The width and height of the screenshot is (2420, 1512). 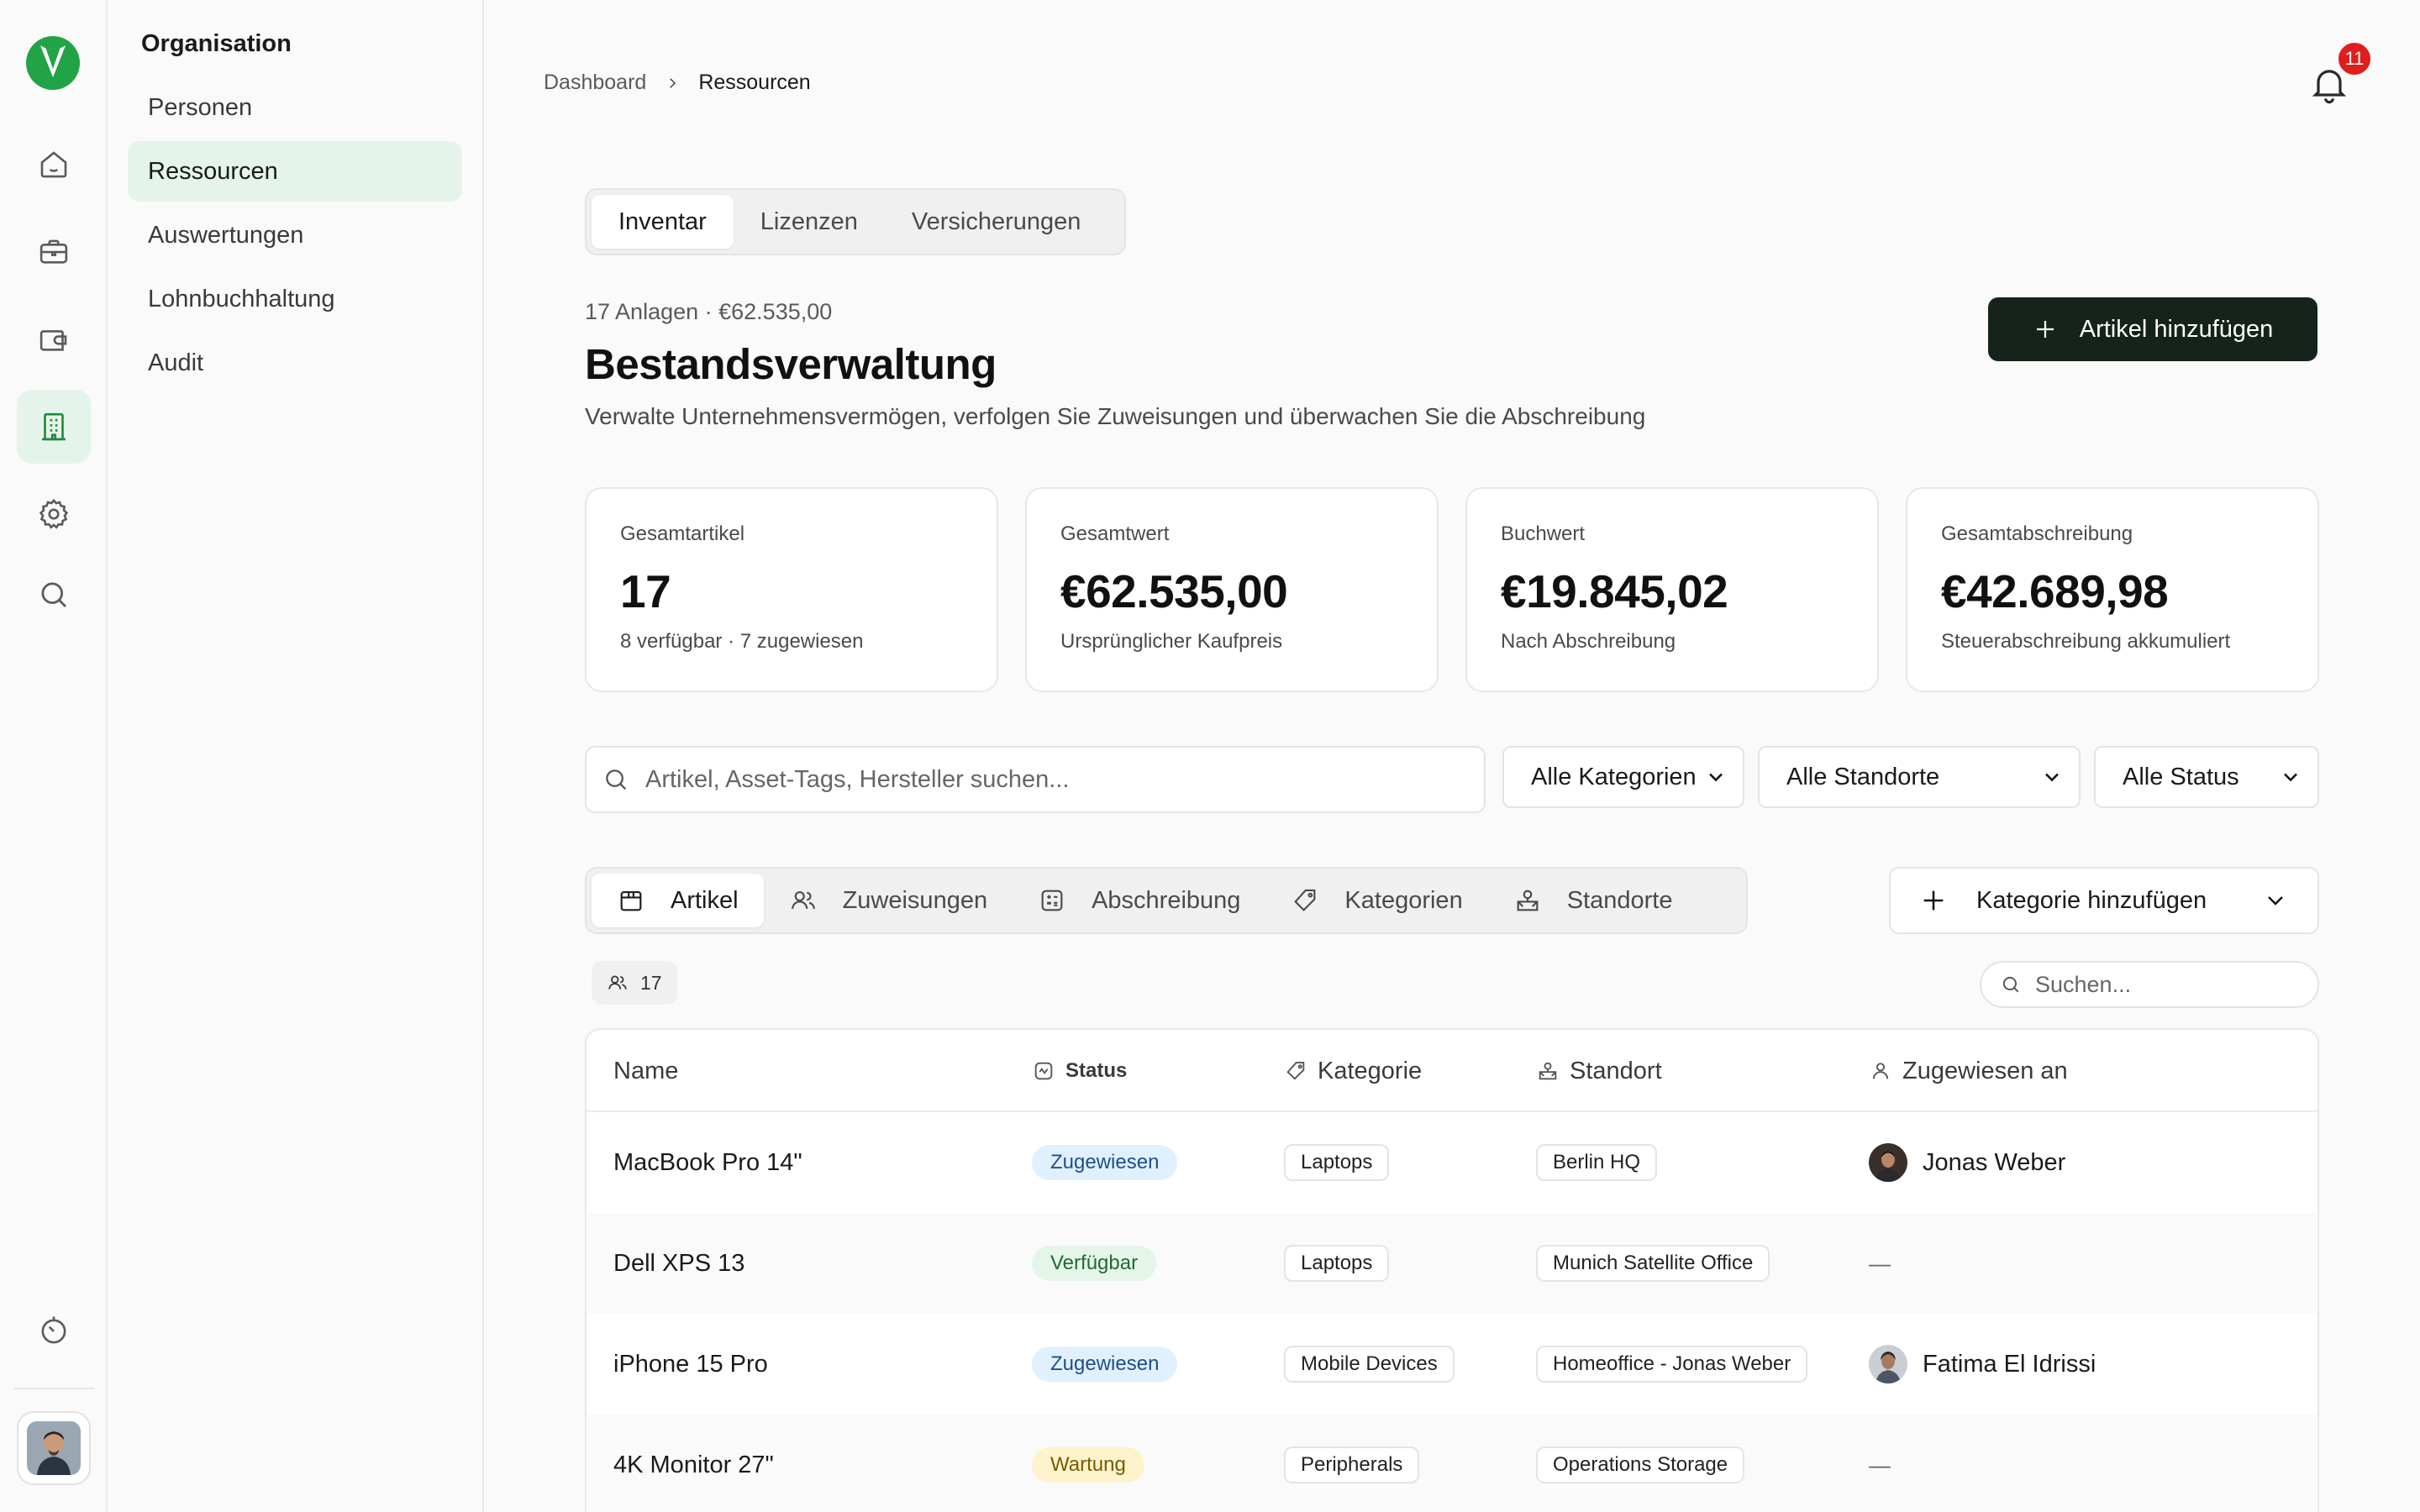 I want to click on tab-lizenzen: Lizenzen, so click(x=810, y=222).